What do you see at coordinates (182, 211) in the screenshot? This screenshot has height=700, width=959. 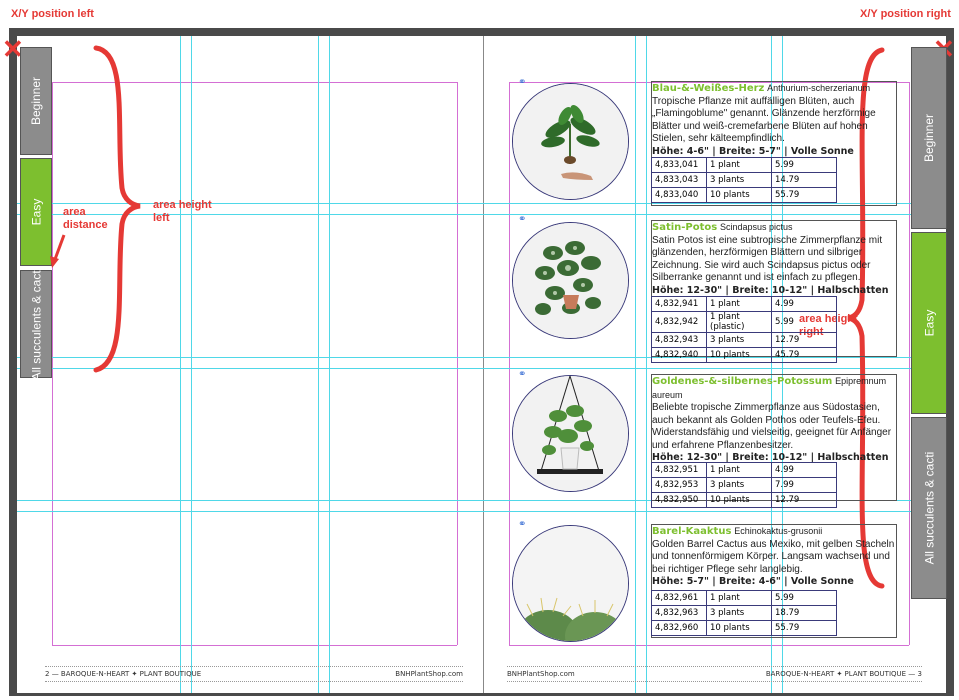 I see `annotation-area-height-left: area height left` at bounding box center [182, 211].